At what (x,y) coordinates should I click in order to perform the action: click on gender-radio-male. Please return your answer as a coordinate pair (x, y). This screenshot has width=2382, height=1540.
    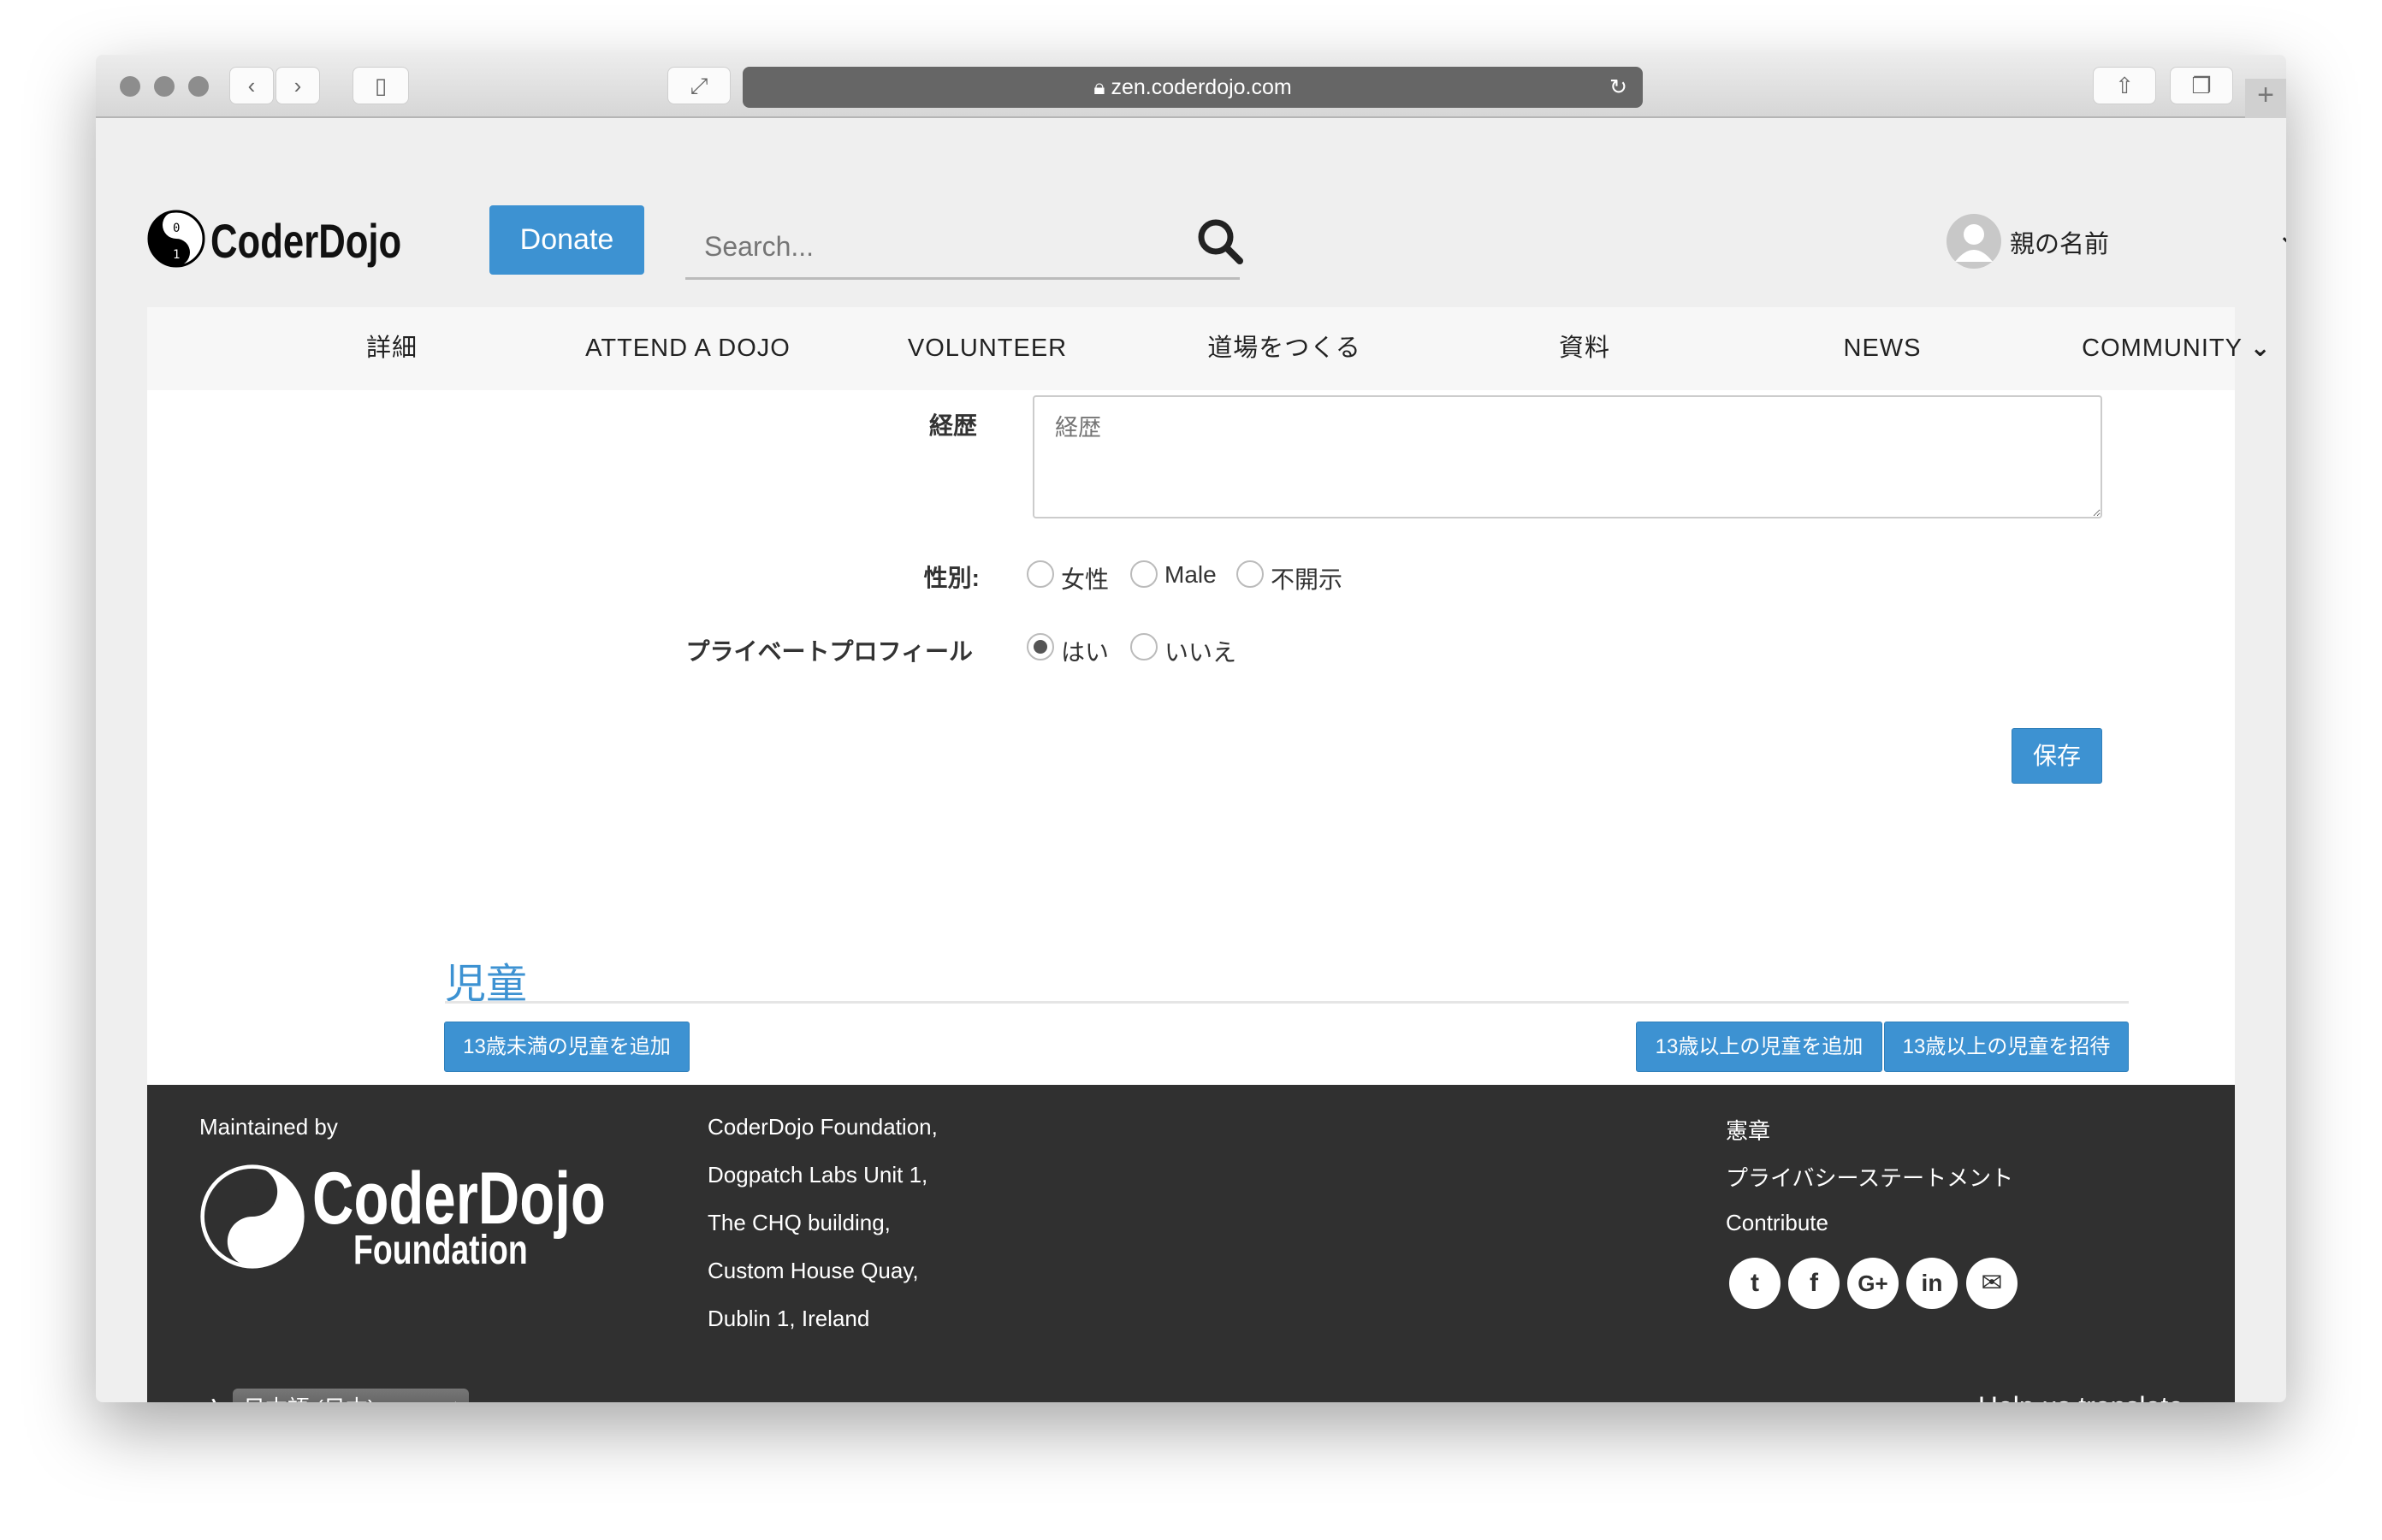
    Looking at the image, I should click on (1144, 574).